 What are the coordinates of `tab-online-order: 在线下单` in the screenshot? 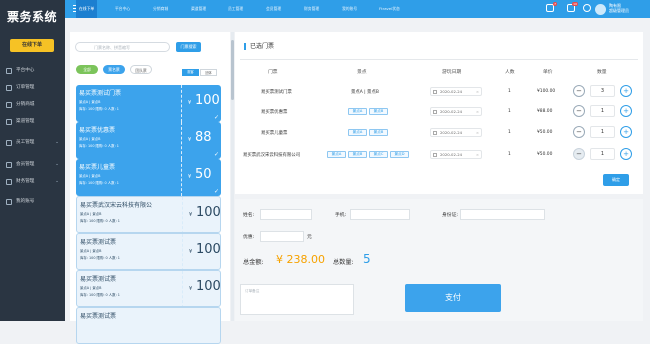 It's located at (87, 9).